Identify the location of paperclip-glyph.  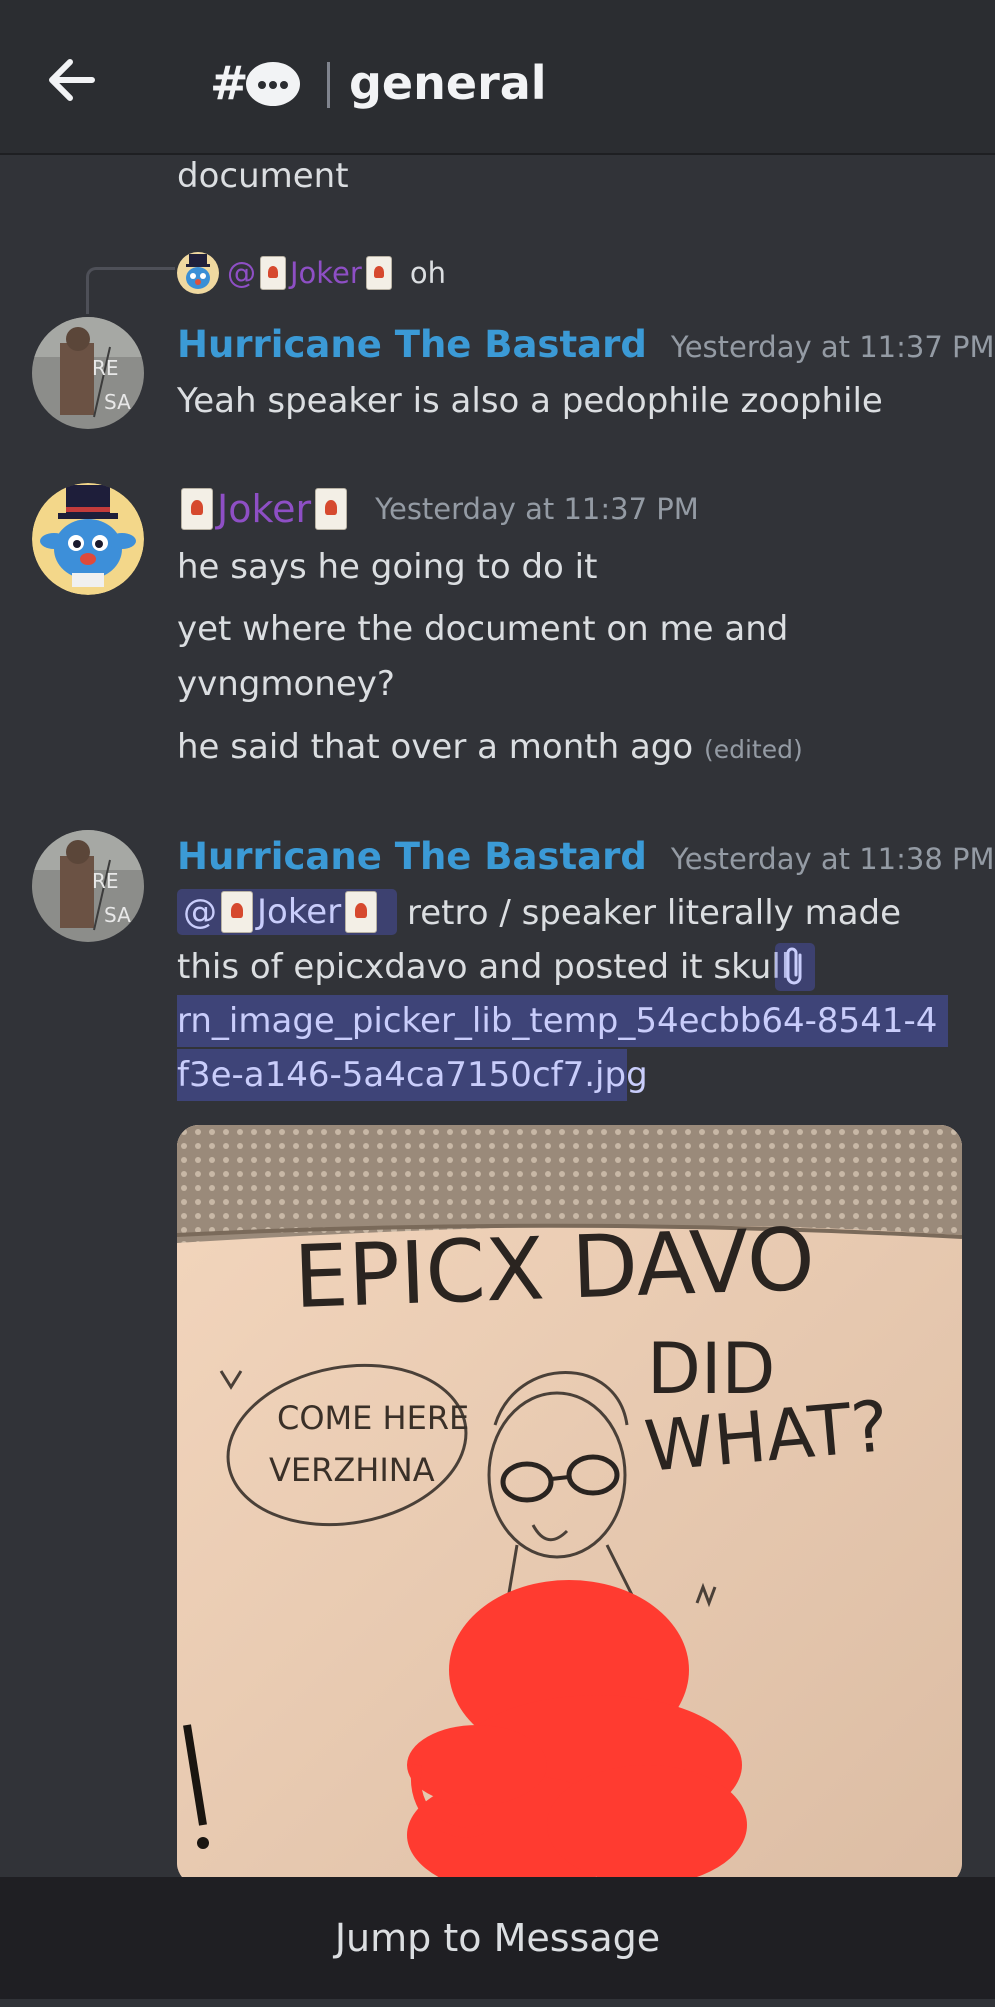
(794, 966).